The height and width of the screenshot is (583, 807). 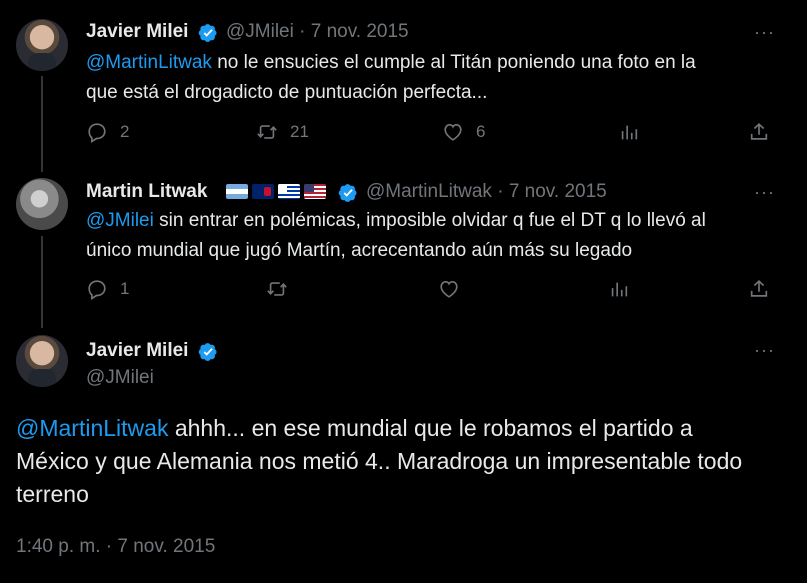 What do you see at coordinates (120, 378) in the screenshot?
I see `author-handle: @JMilei` at bounding box center [120, 378].